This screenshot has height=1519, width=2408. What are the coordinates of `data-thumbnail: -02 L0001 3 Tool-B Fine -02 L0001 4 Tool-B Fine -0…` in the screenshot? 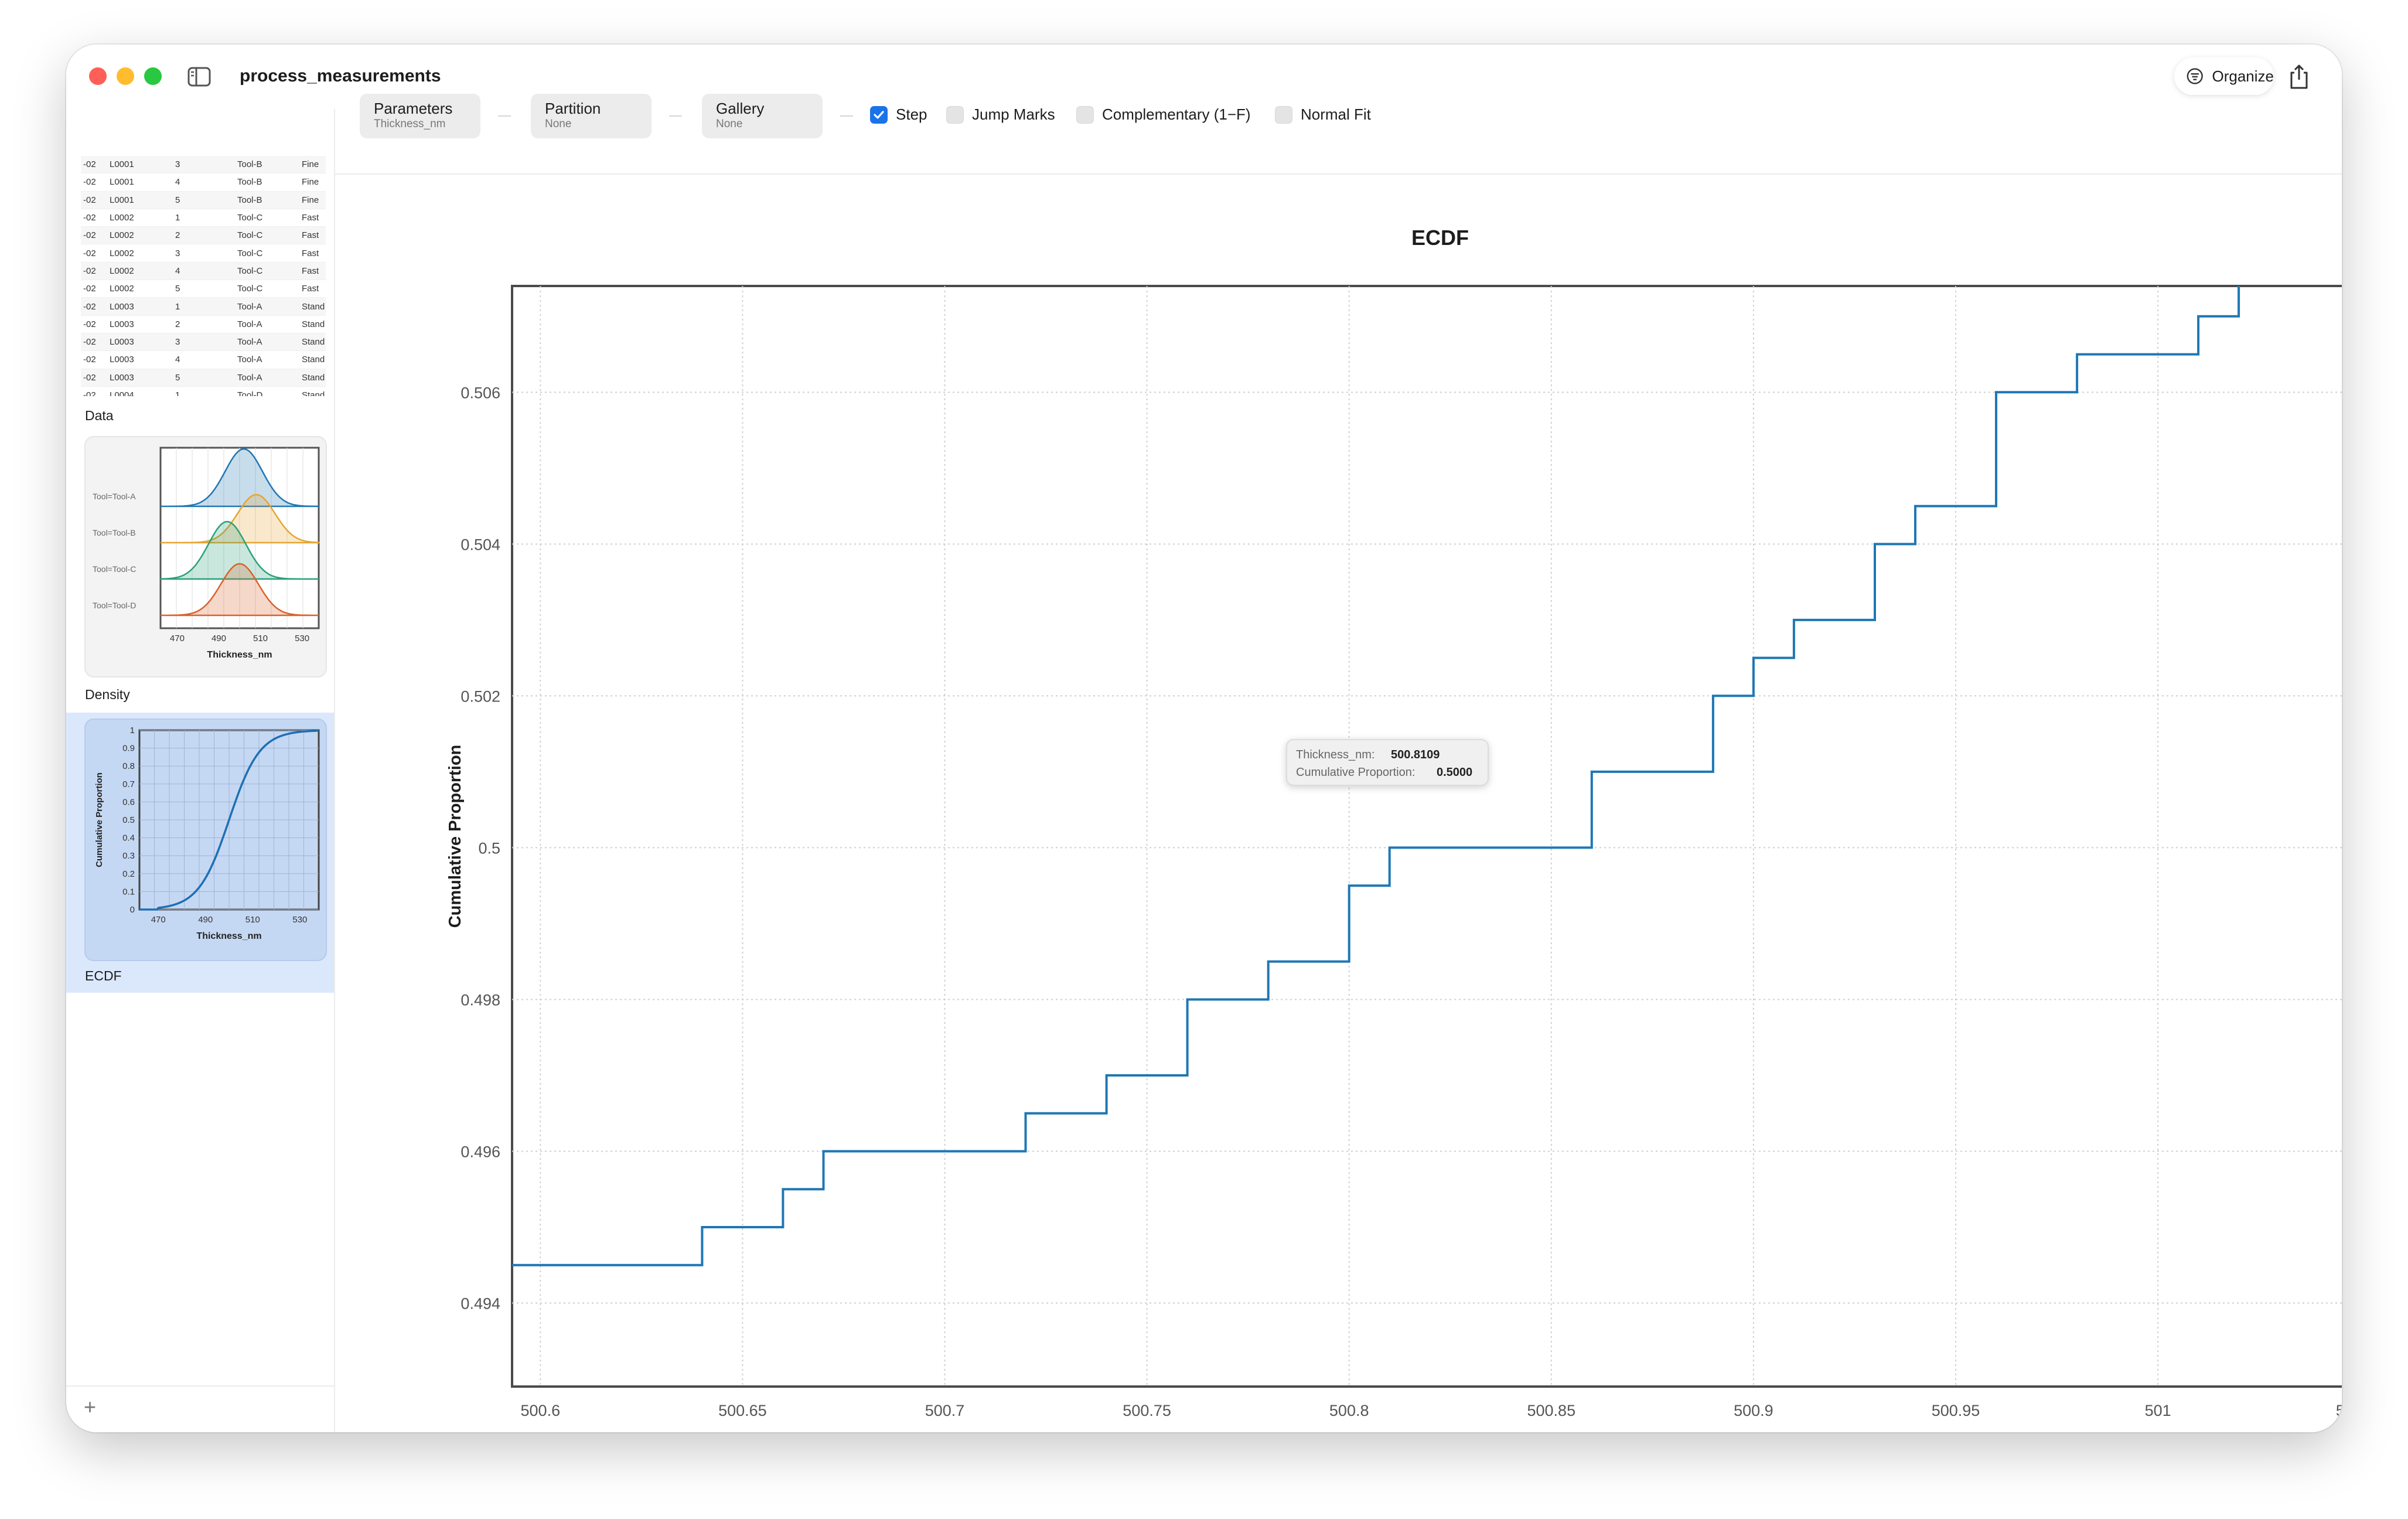 It's located at (203, 276).